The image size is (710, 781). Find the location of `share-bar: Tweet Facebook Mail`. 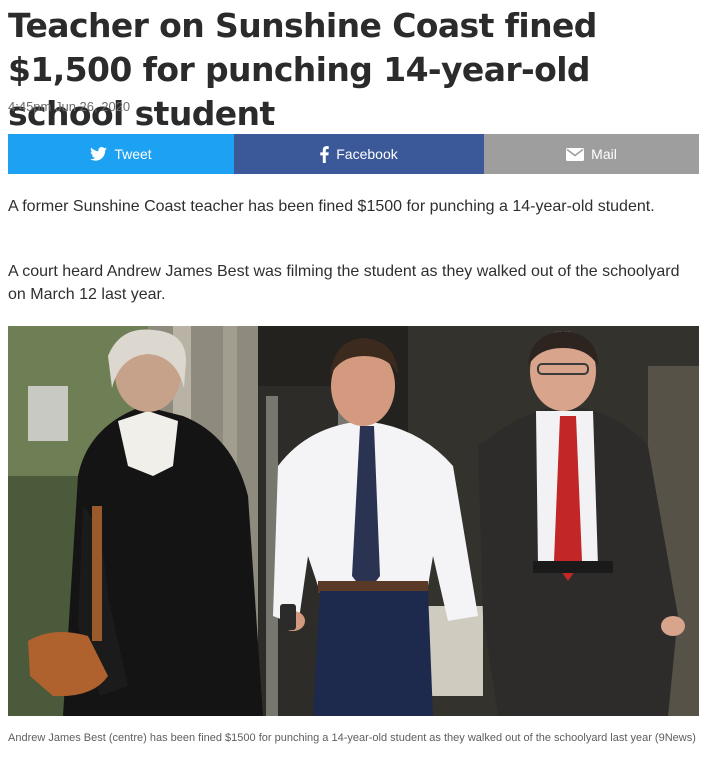

share-bar: Tweet Facebook Mail is located at coordinates (353, 154).